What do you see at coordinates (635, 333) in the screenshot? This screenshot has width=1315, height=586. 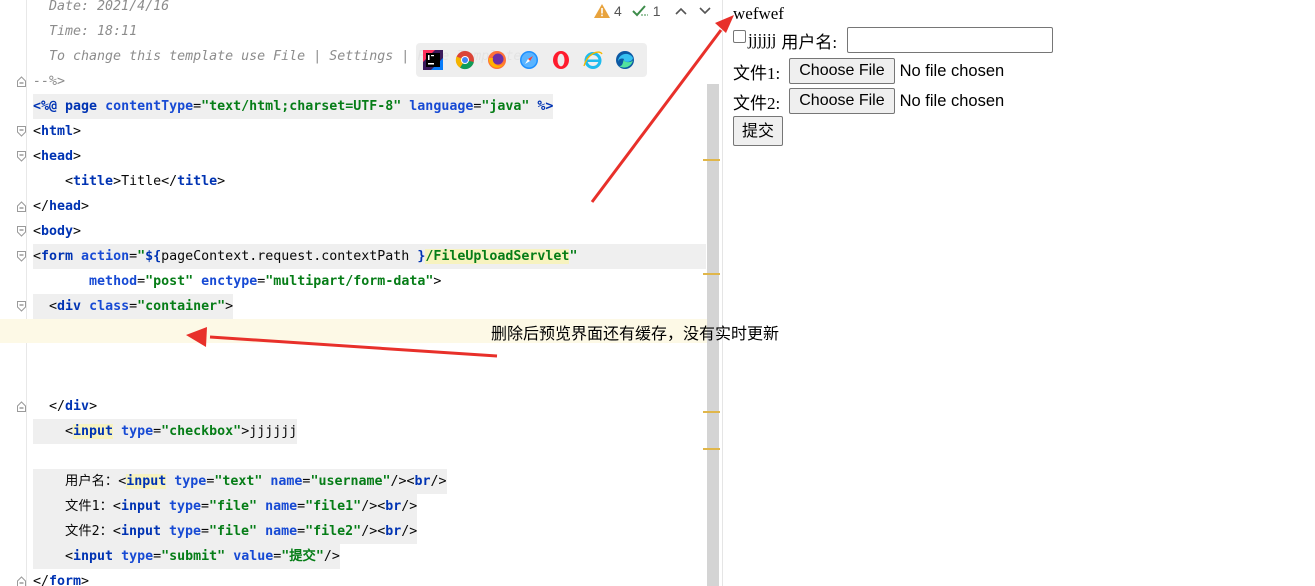 I see `annotation-note: 删除后预览界面还有缓存，没有实时更新` at bounding box center [635, 333].